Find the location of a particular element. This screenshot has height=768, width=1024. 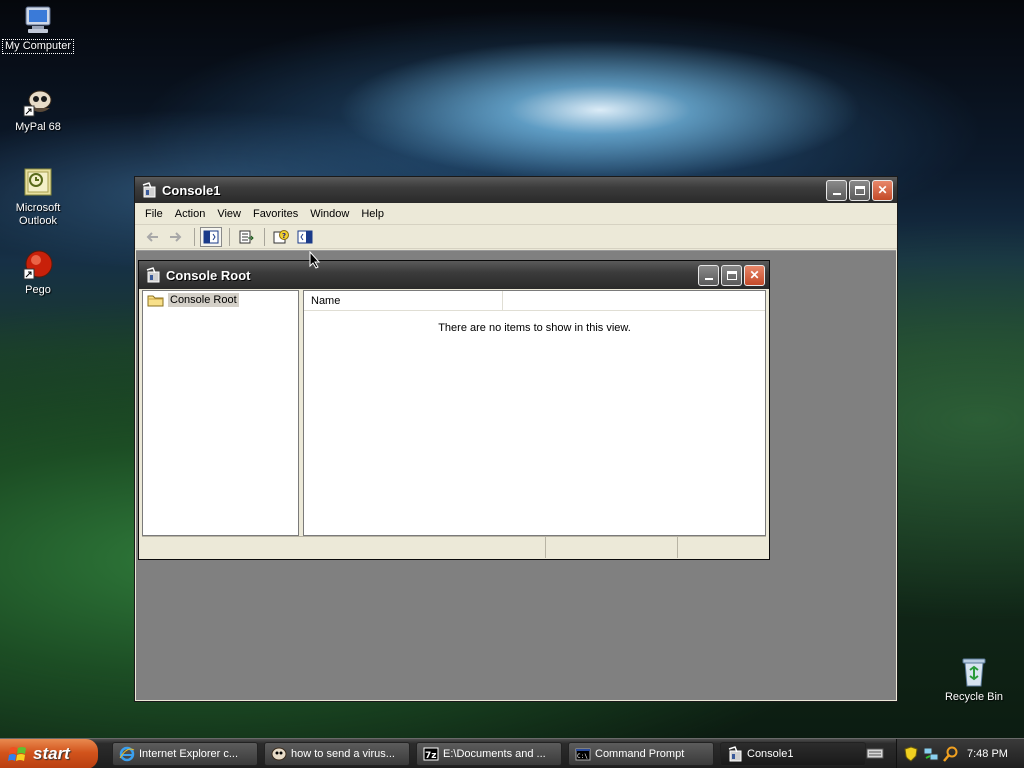

help-icon: ? is located at coordinates (281, 236).